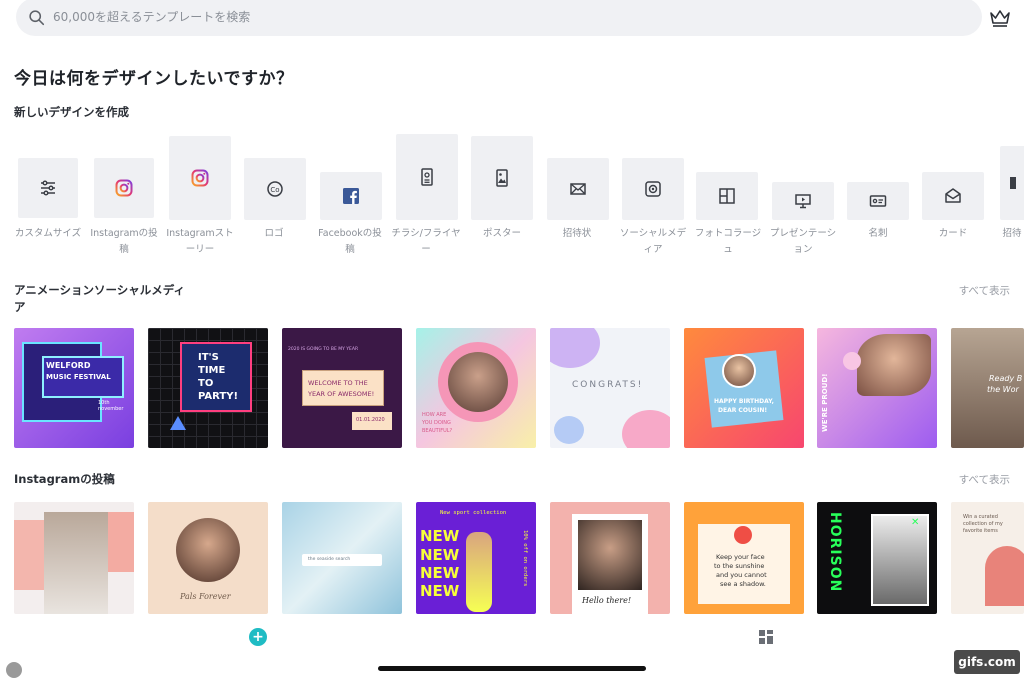 The width and height of the screenshot is (1024, 678). I want to click on template-text: to the sunshine, so click(739, 566).